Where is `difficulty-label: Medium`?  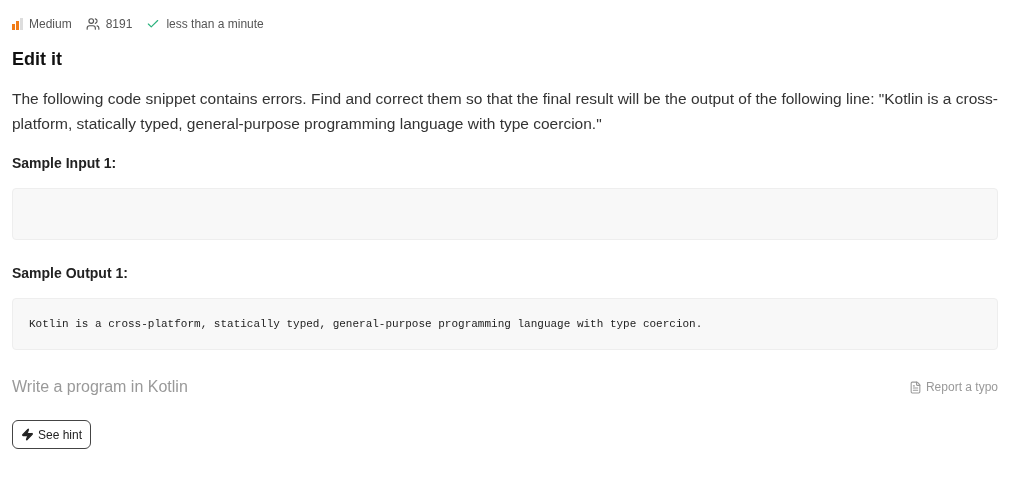 difficulty-label: Medium is located at coordinates (50, 24).